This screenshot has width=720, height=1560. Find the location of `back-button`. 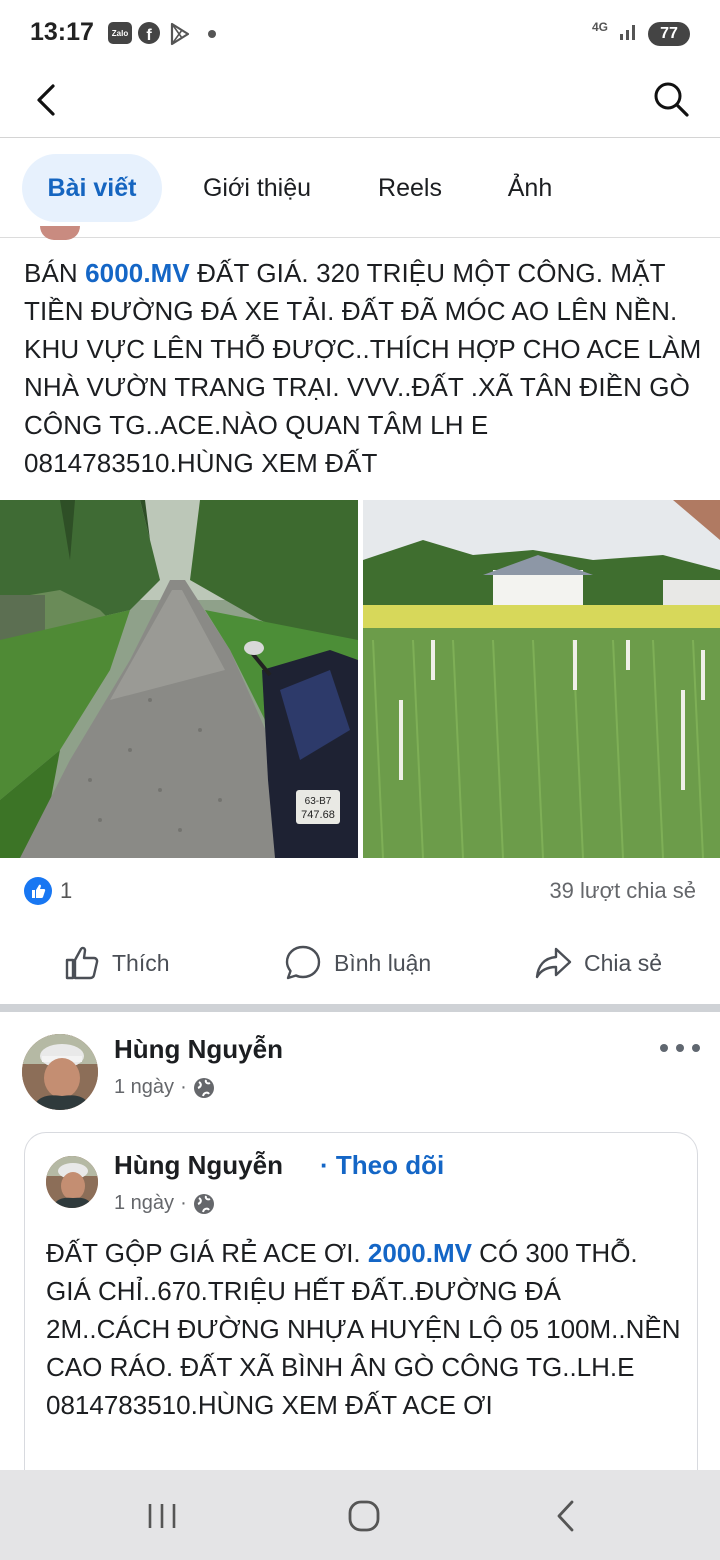

back-button is located at coordinates (48, 100).